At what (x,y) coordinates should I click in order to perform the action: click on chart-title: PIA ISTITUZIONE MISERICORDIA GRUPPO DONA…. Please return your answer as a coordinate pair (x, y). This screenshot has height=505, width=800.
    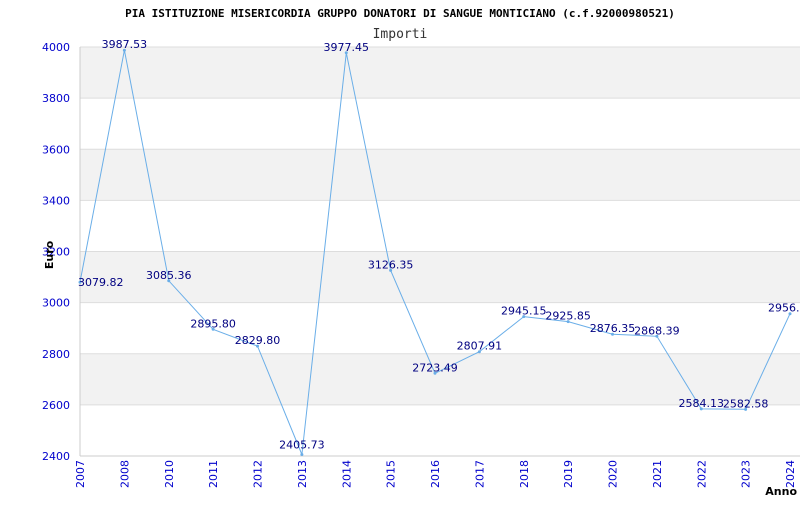
    Looking at the image, I should click on (400, 13).